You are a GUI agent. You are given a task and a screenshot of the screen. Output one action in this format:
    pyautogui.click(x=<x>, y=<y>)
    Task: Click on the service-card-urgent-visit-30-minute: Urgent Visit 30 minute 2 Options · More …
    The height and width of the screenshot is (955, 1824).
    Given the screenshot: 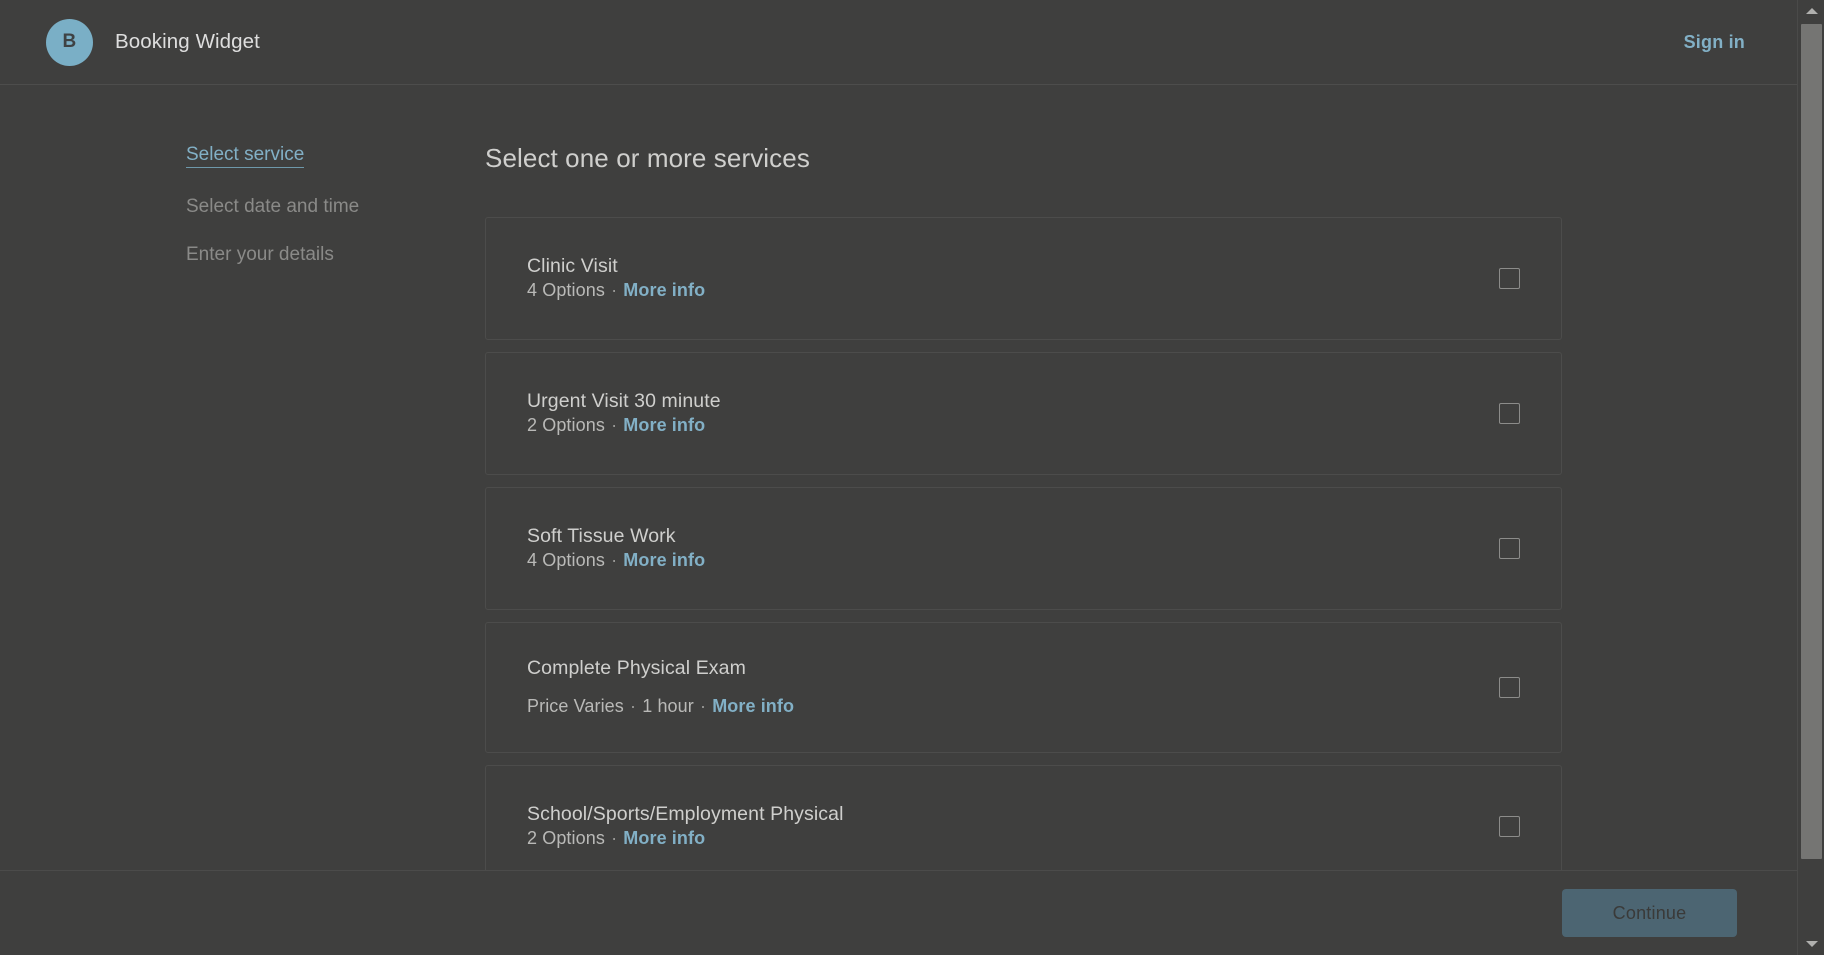 What is the action you would take?
    pyautogui.click(x=1023, y=413)
    